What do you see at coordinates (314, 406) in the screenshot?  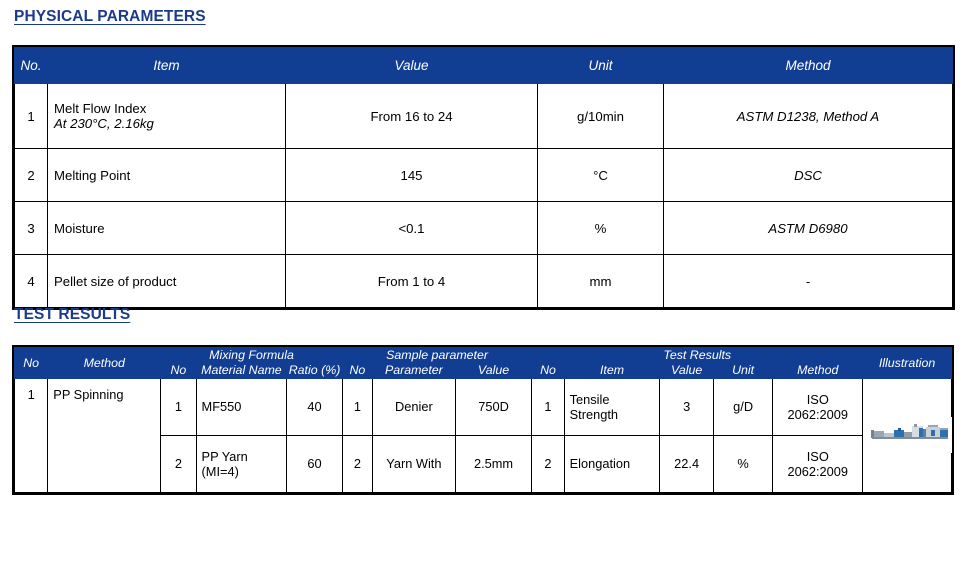 I see `cell-ratio: 40` at bounding box center [314, 406].